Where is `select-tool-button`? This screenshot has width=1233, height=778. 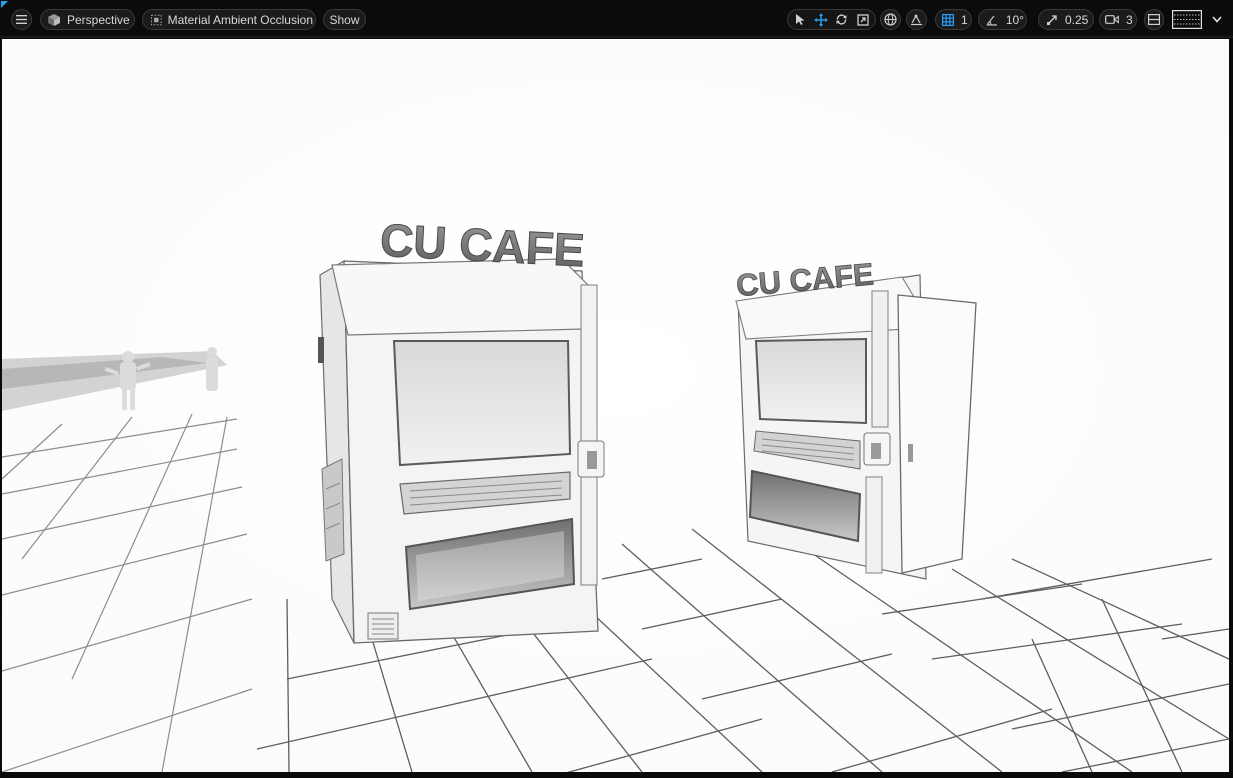 select-tool-button is located at coordinates (799, 19).